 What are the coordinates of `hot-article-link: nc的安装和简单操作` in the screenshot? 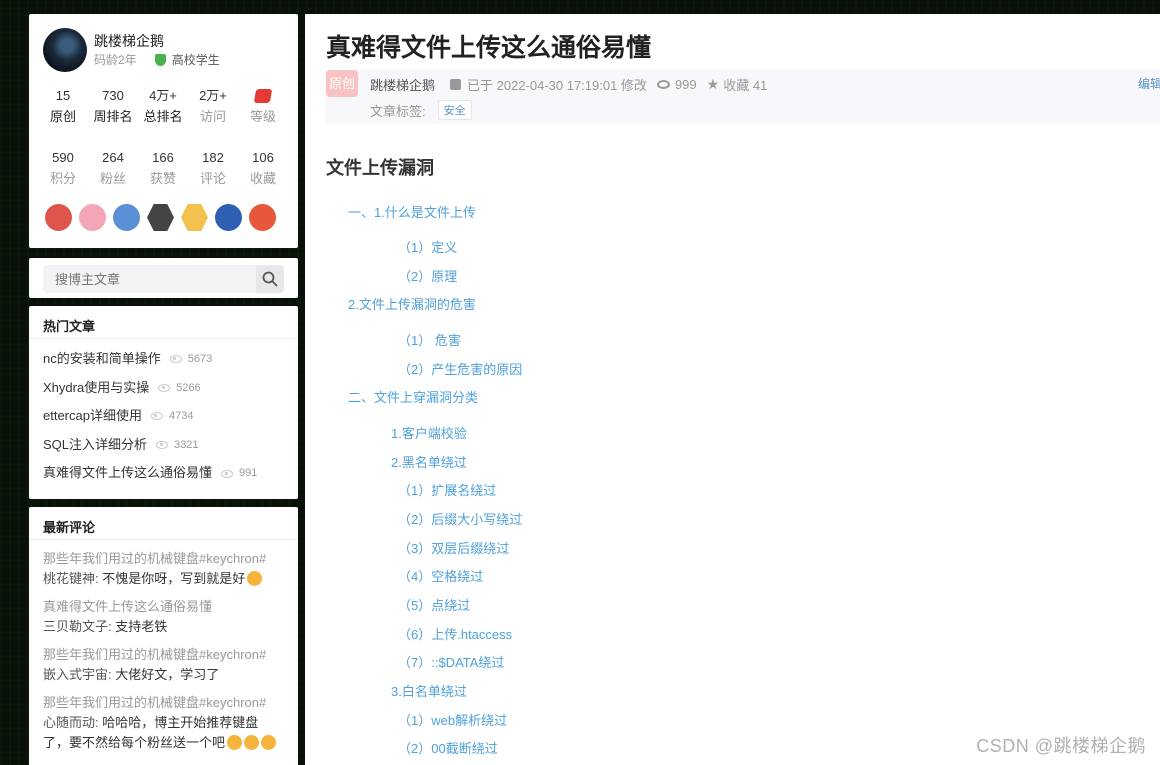 It's located at (102, 359).